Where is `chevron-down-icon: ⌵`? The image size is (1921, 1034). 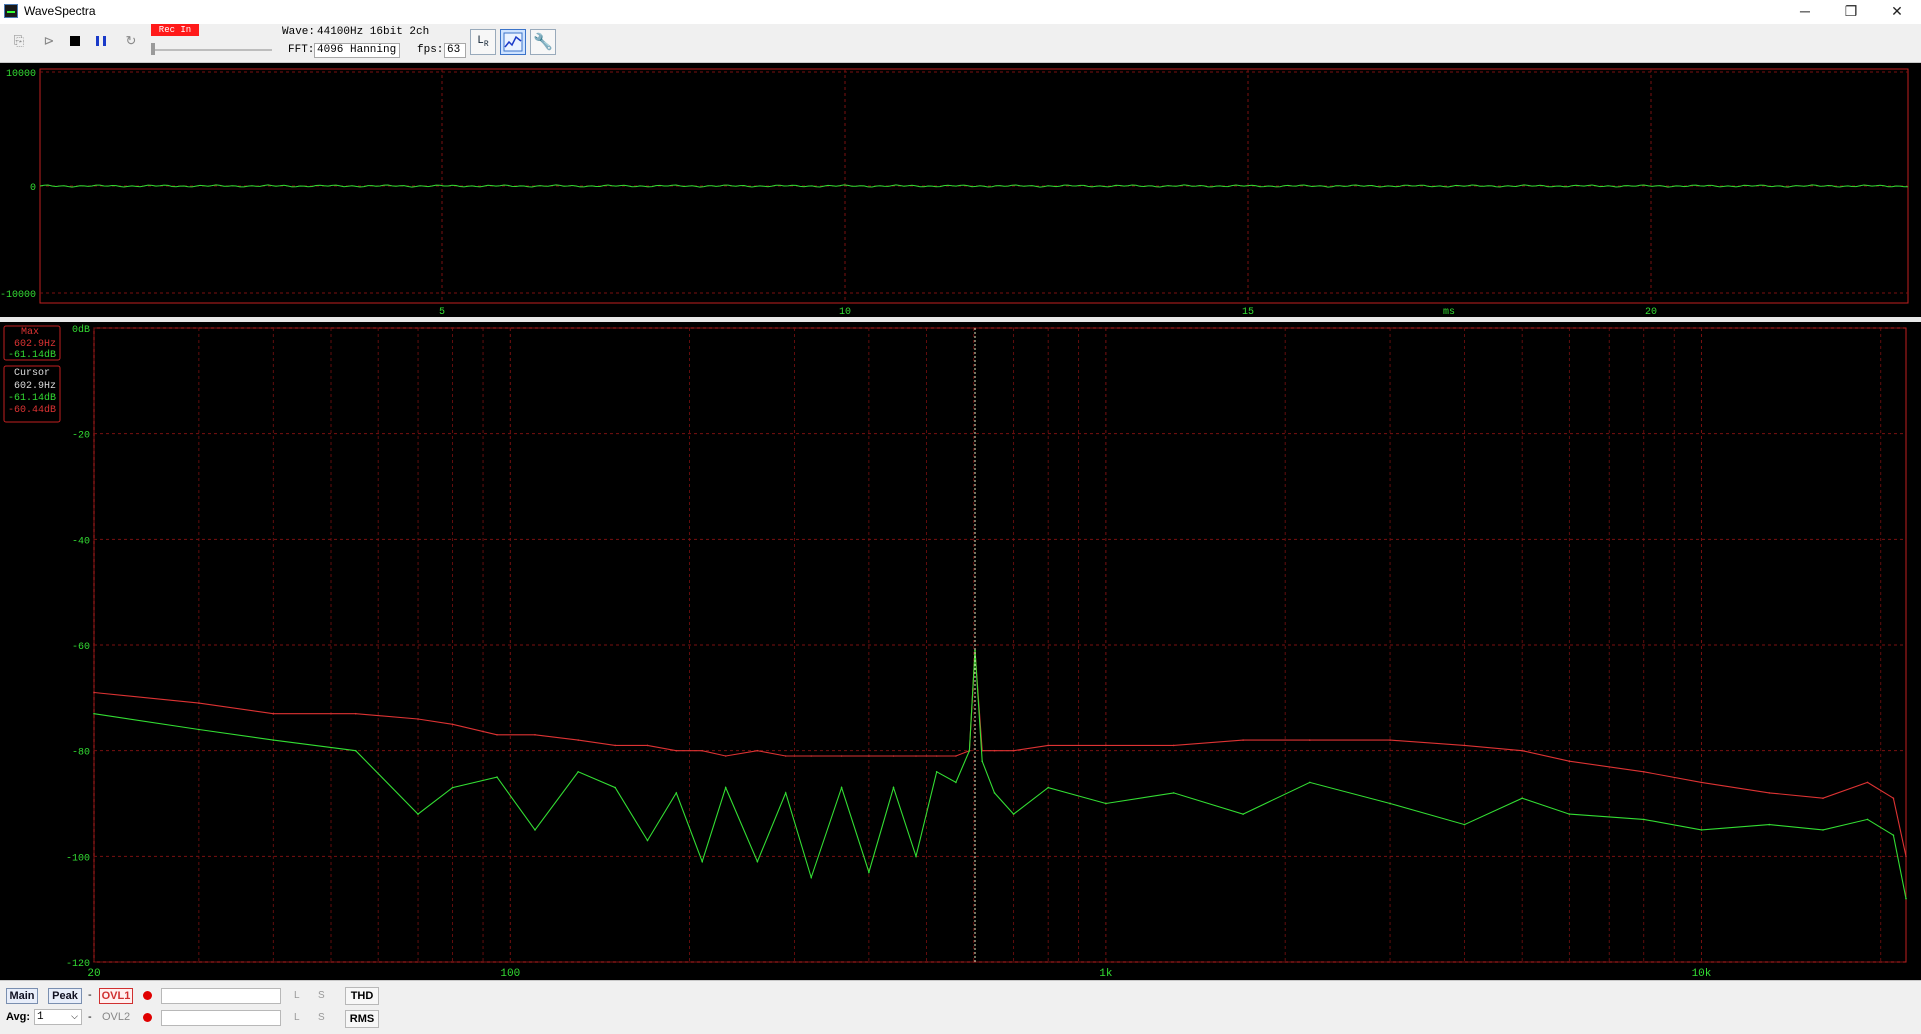 chevron-down-icon: ⌵ is located at coordinates (74, 1017).